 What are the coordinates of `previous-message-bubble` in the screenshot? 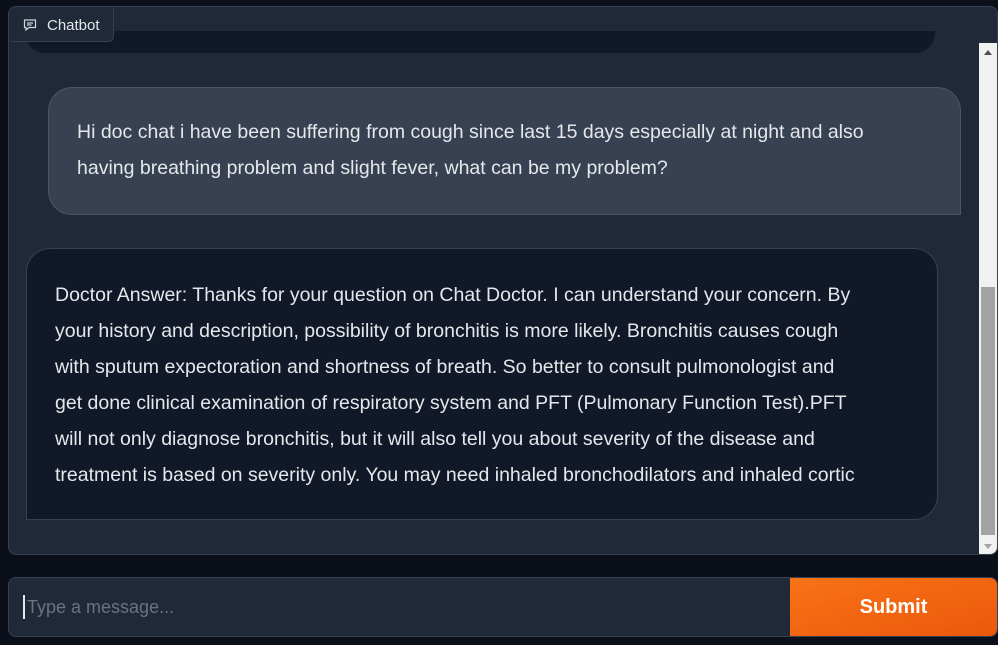 It's located at (480, 42).